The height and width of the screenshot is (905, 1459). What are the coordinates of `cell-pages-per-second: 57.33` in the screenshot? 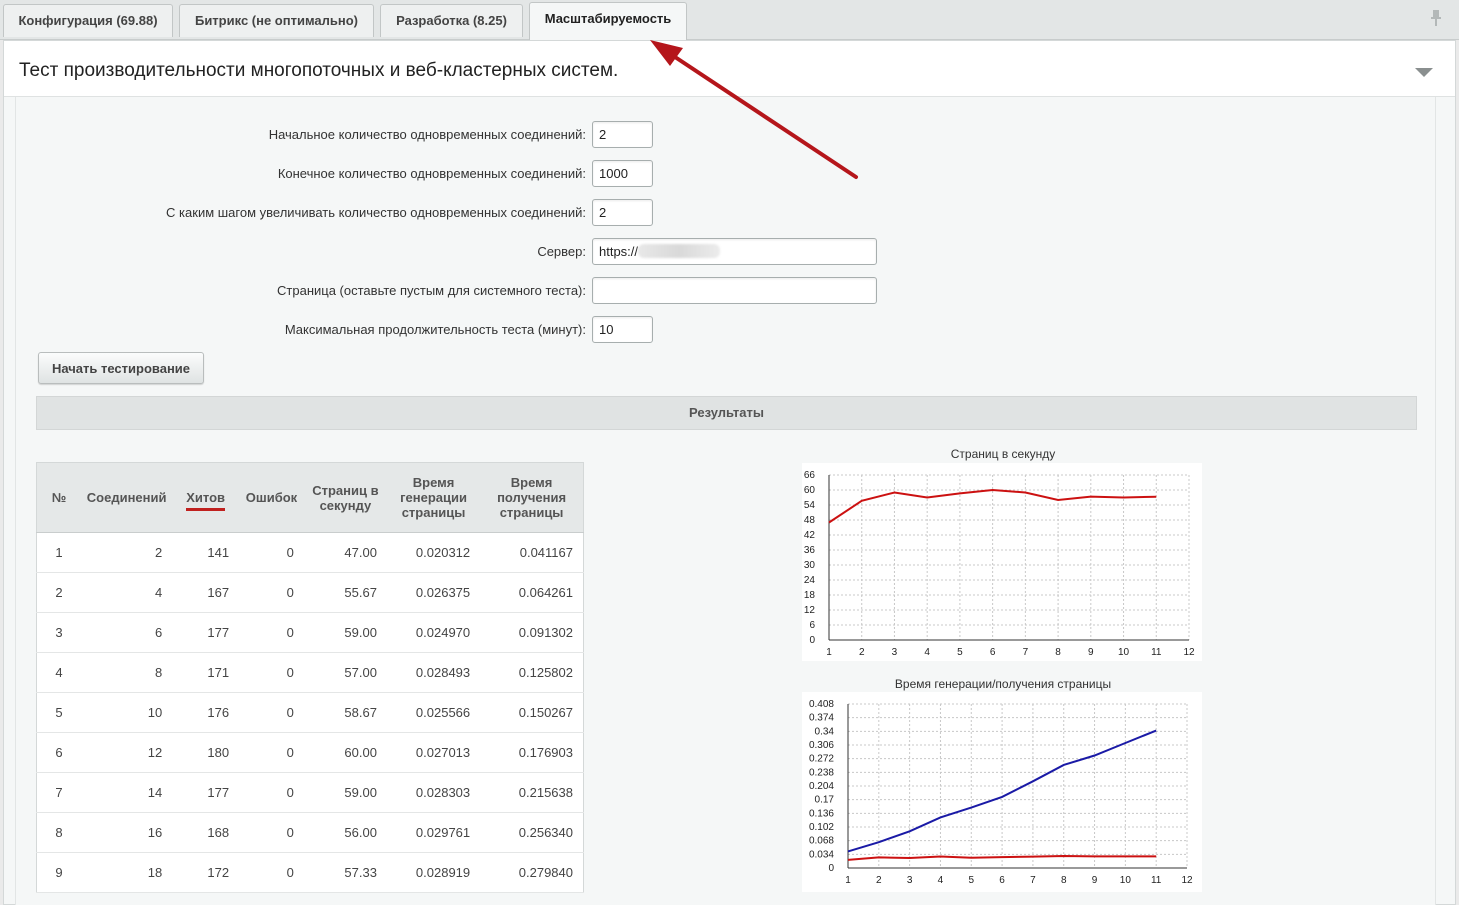 It's located at (345, 872).